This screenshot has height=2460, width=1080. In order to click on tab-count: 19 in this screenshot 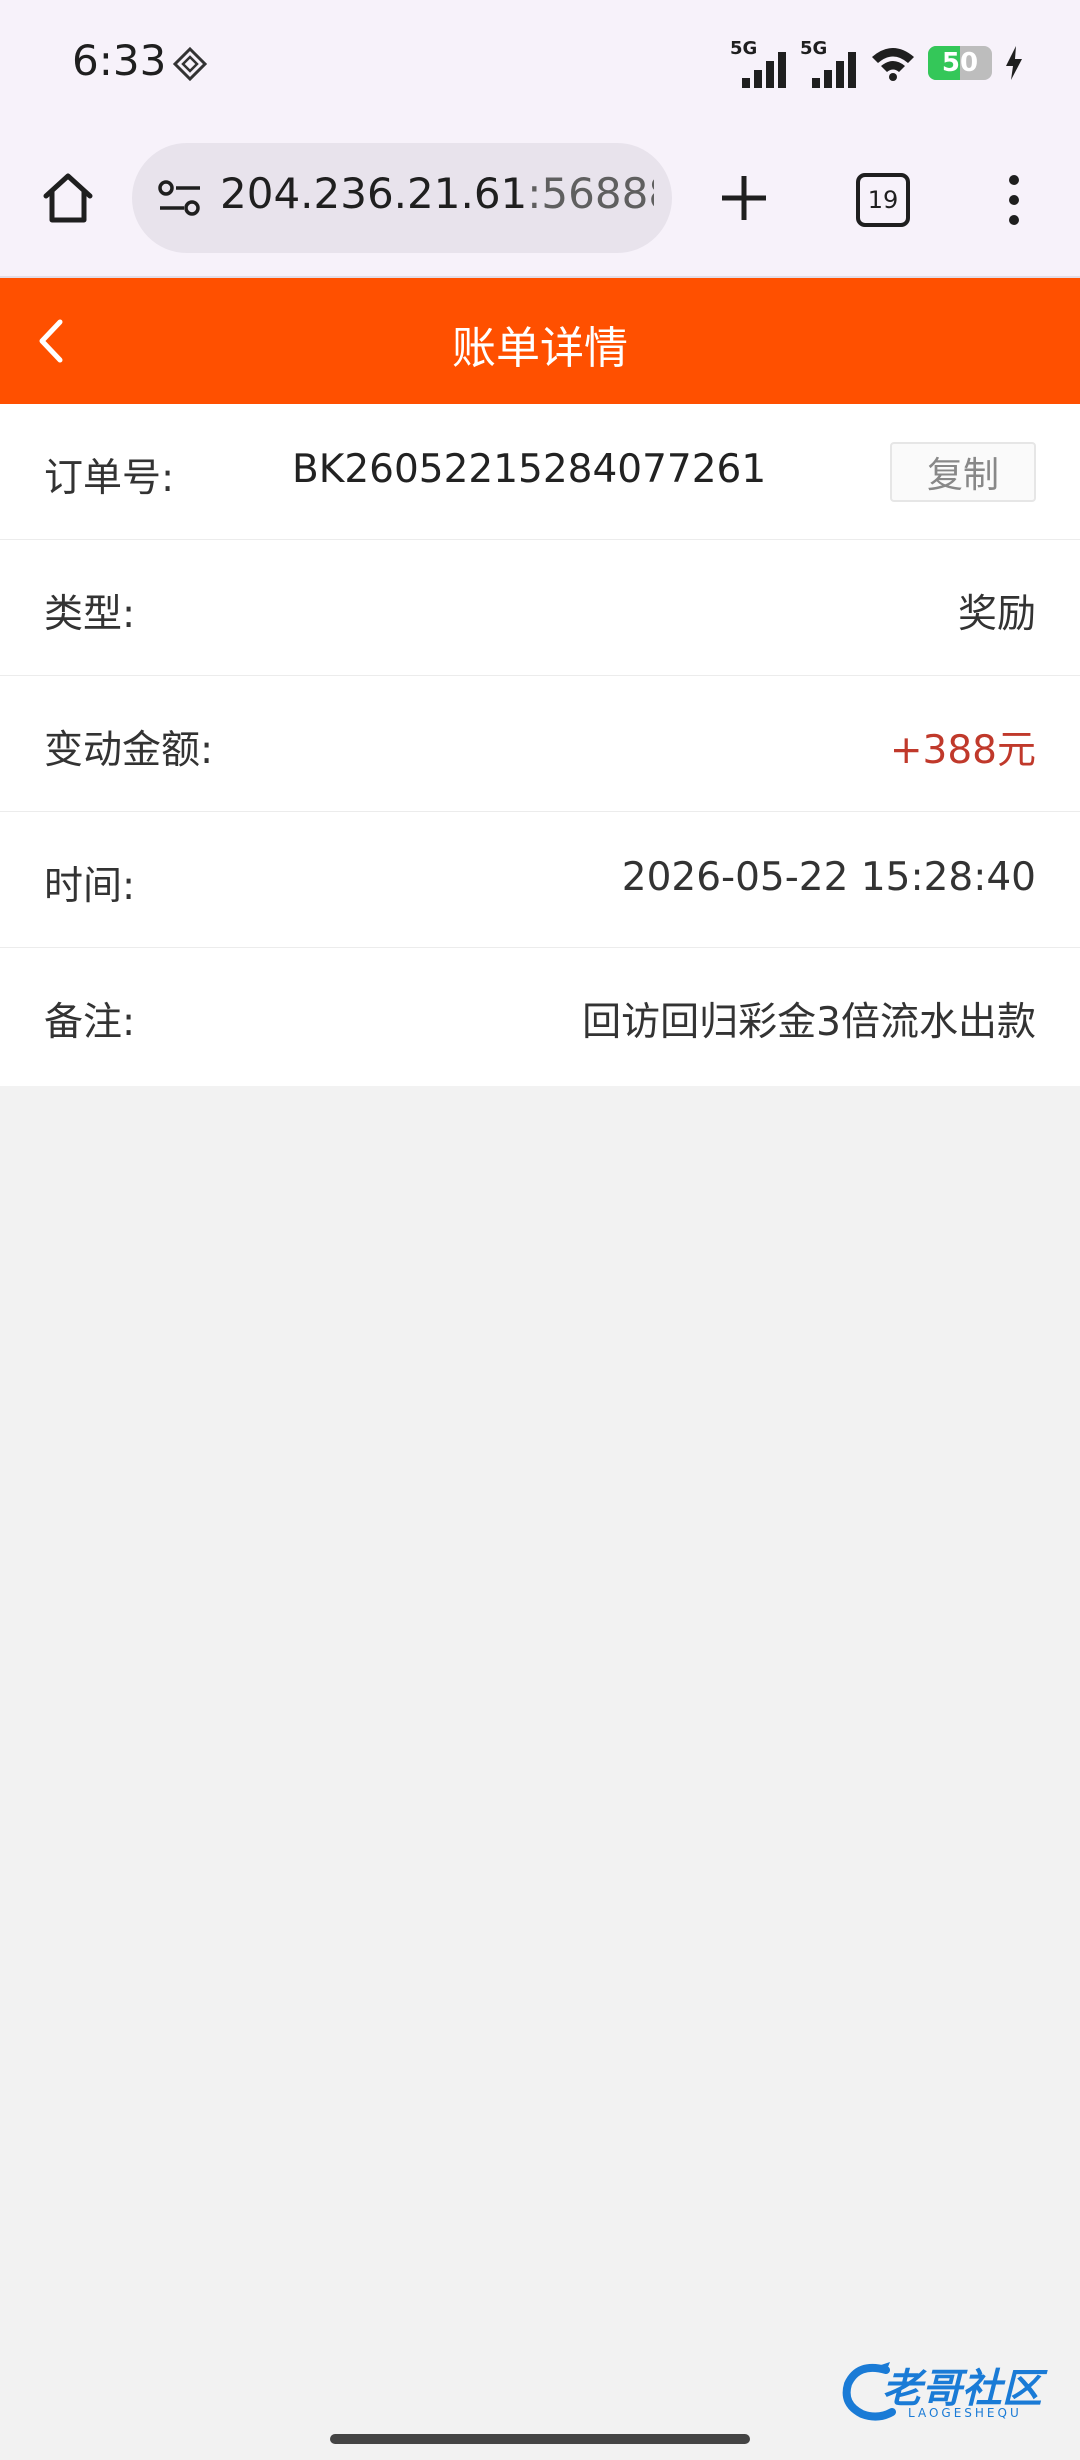, I will do `click(883, 200)`.